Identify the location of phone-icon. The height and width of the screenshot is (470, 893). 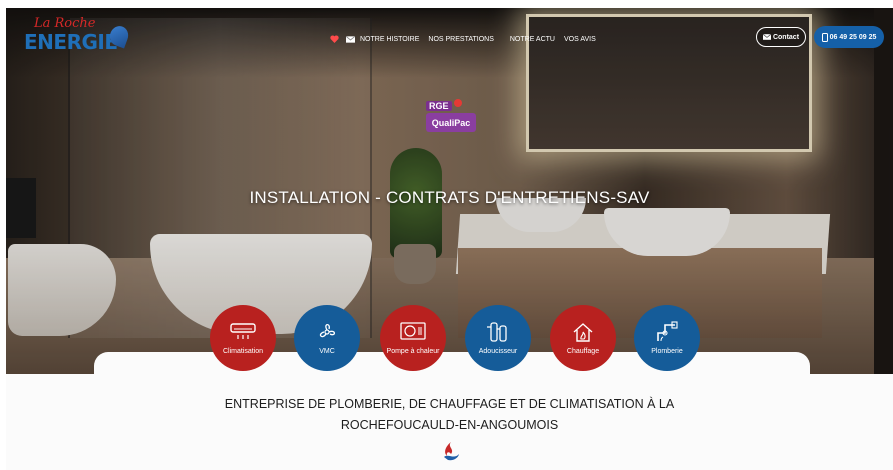
(824, 37).